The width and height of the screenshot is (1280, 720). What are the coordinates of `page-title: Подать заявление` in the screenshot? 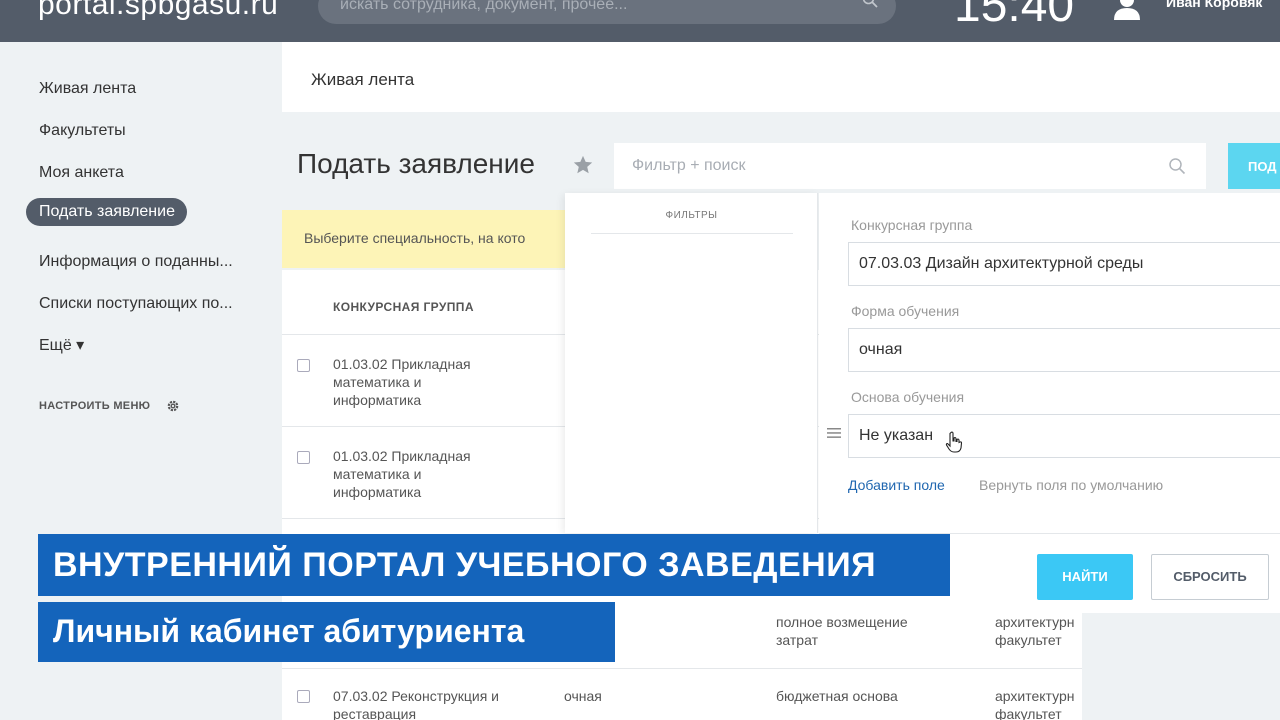 It's located at (416, 163).